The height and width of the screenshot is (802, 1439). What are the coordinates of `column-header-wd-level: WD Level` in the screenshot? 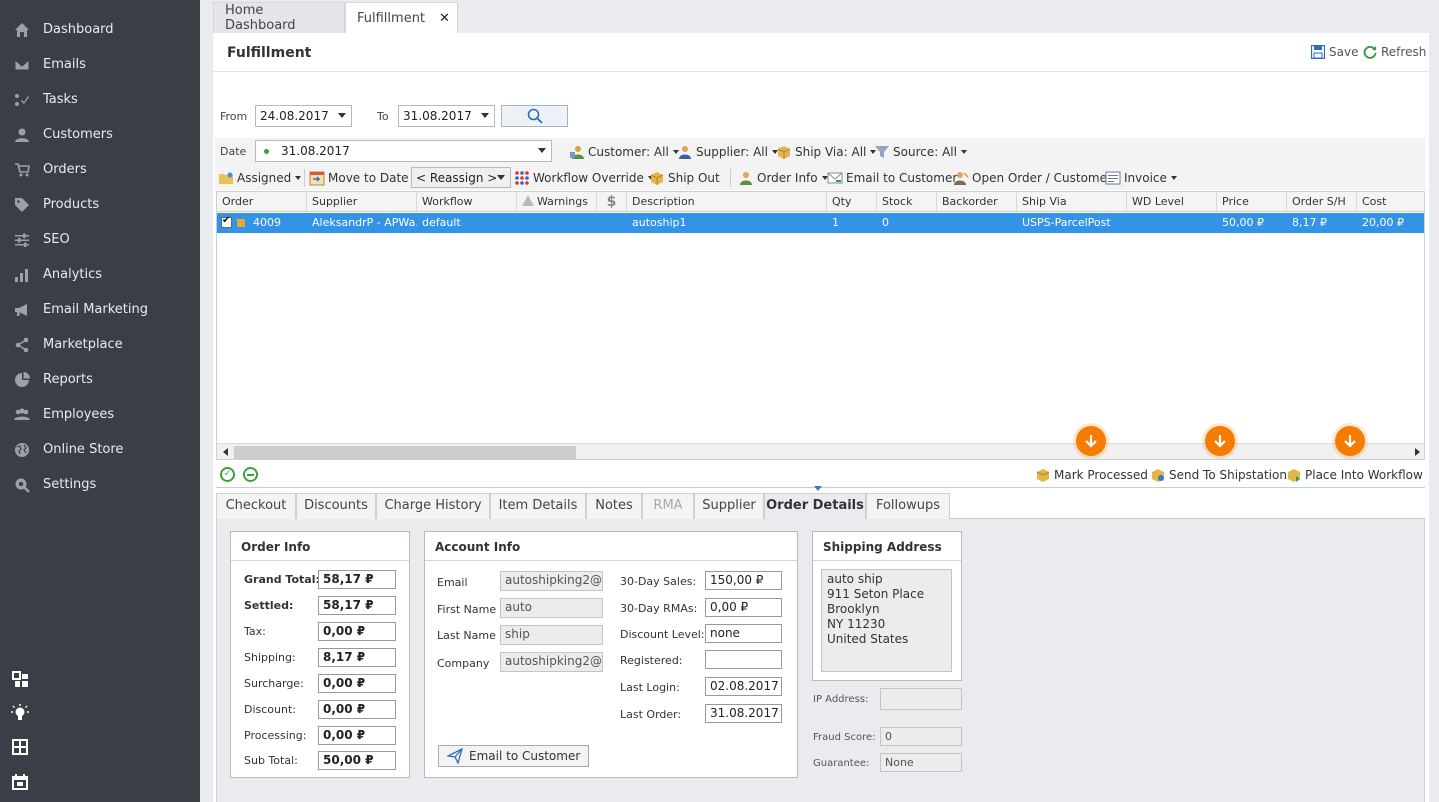 It's located at (1172, 202).